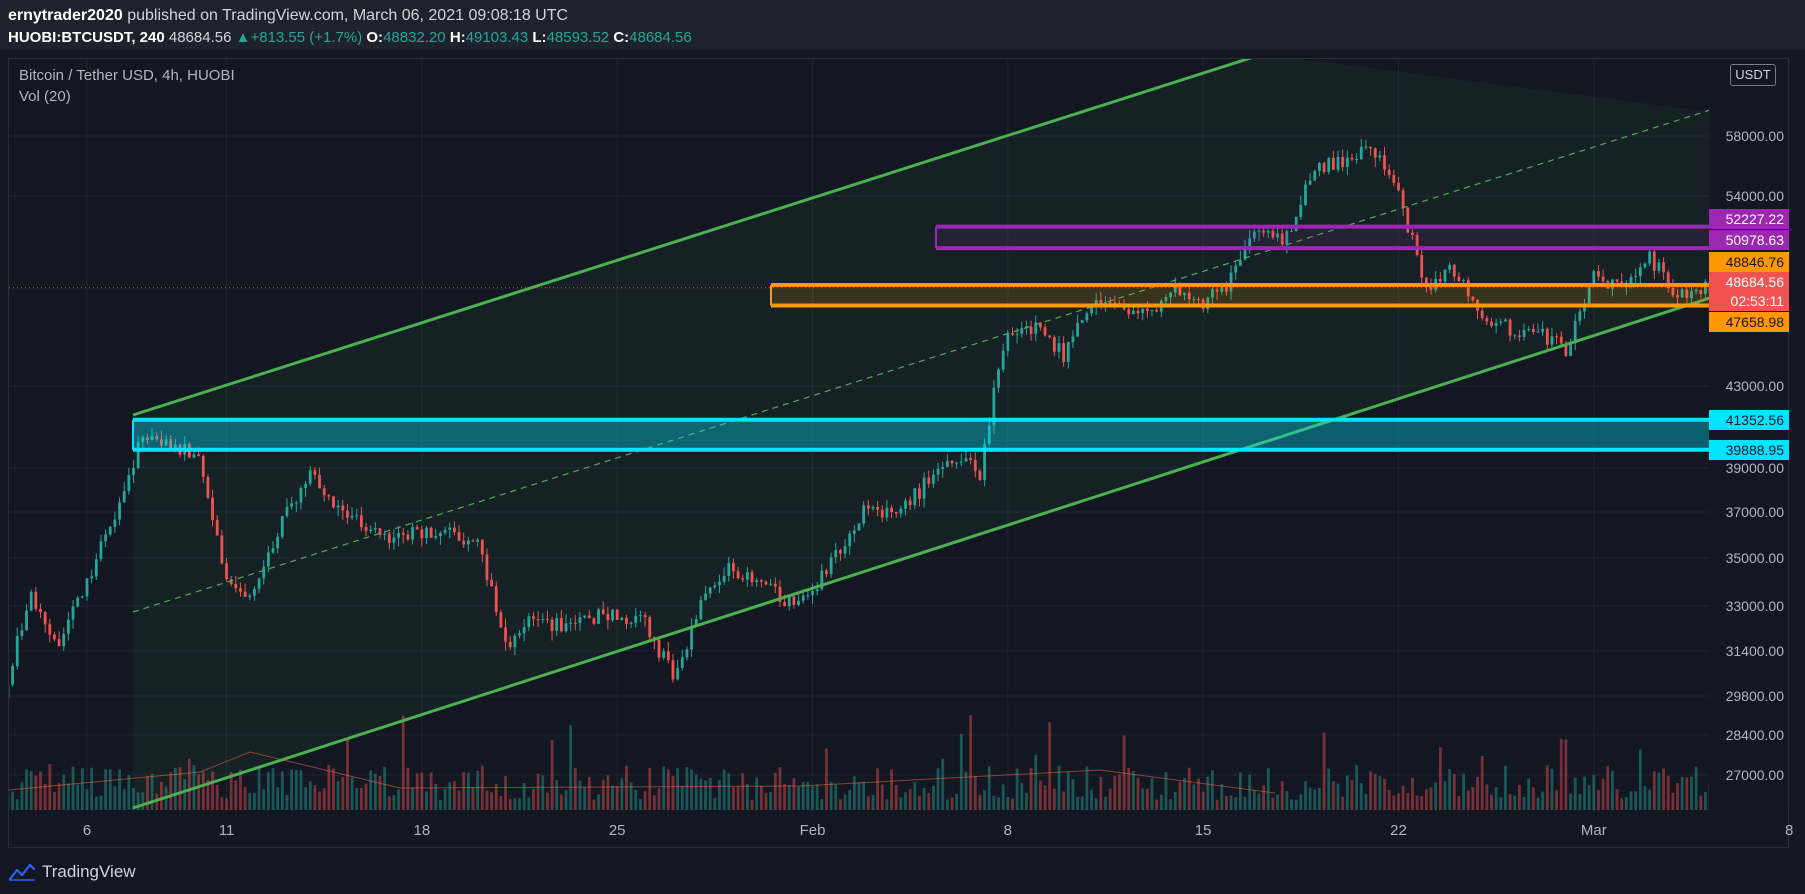 The width and height of the screenshot is (1805, 894). Describe the element at coordinates (1753, 75) in the screenshot. I see `currency-badge: USDT` at that location.